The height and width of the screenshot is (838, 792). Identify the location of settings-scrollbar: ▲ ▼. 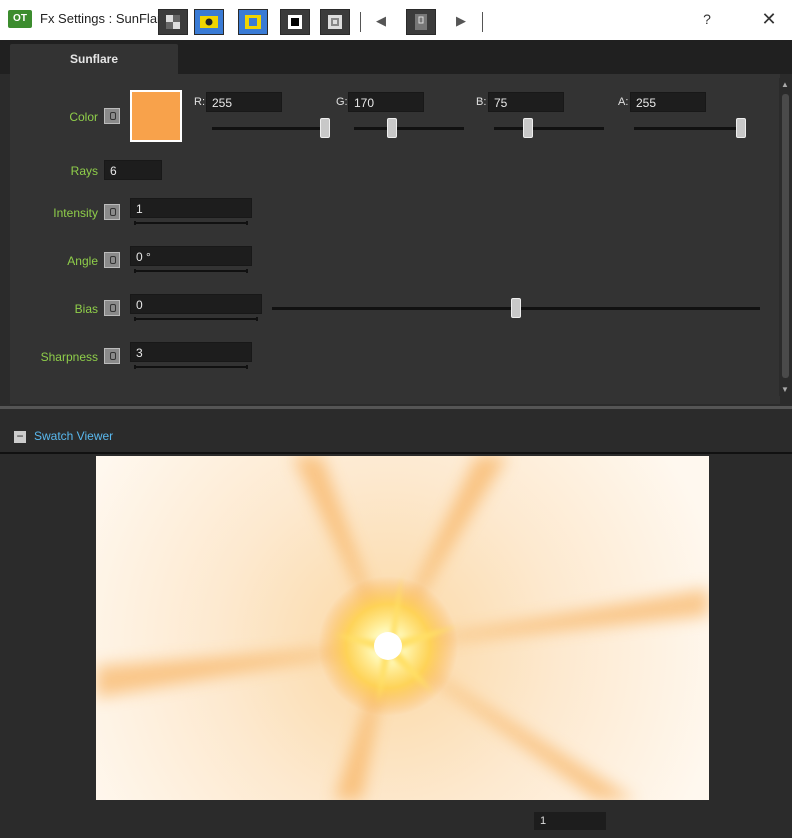
(785, 237).